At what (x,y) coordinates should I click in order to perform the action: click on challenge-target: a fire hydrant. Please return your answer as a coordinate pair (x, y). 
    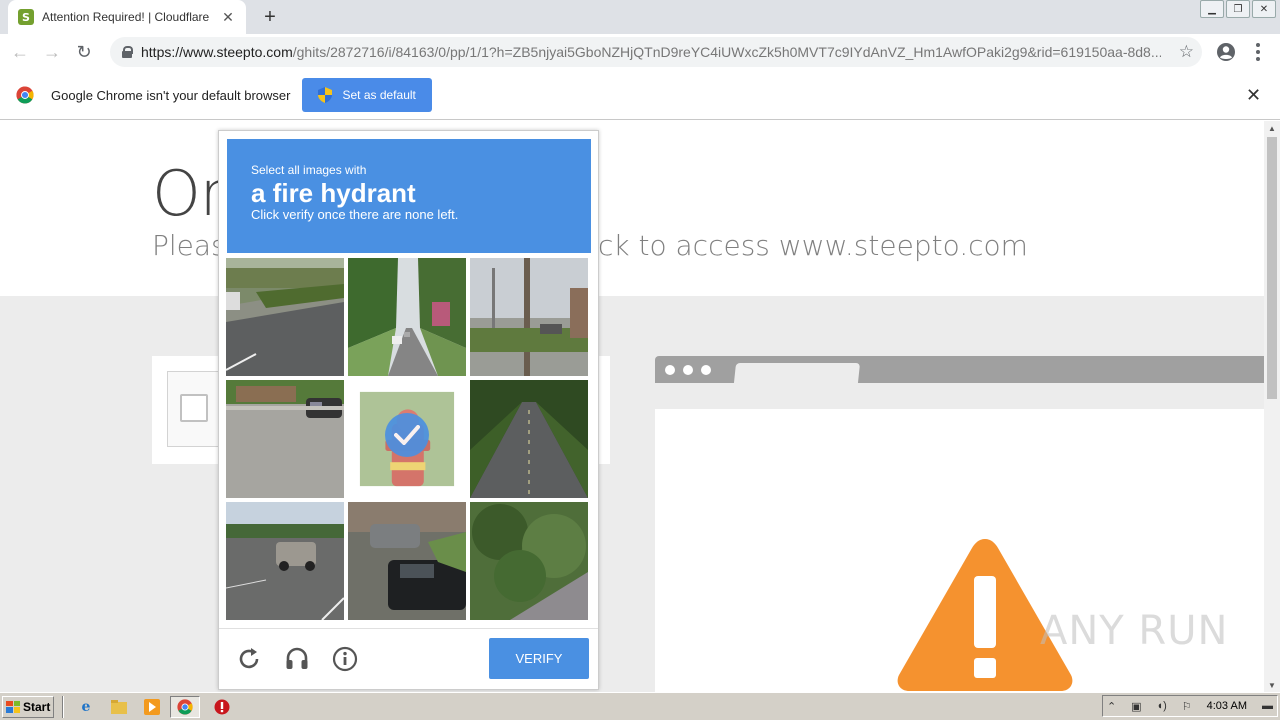
    Looking at the image, I should click on (333, 193).